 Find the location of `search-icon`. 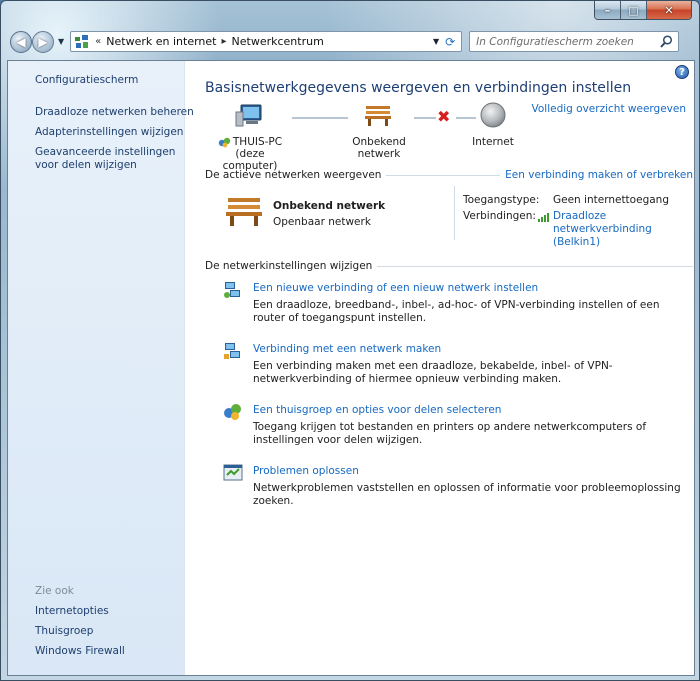

search-icon is located at coordinates (666, 43).